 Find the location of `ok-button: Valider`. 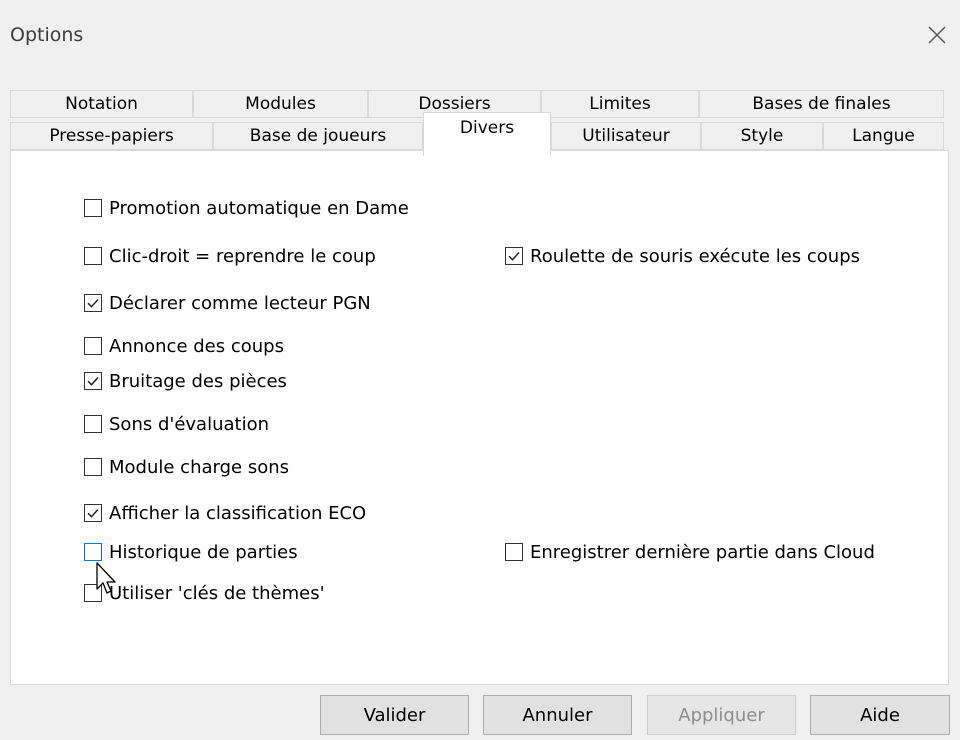

ok-button: Valider is located at coordinates (394, 715).